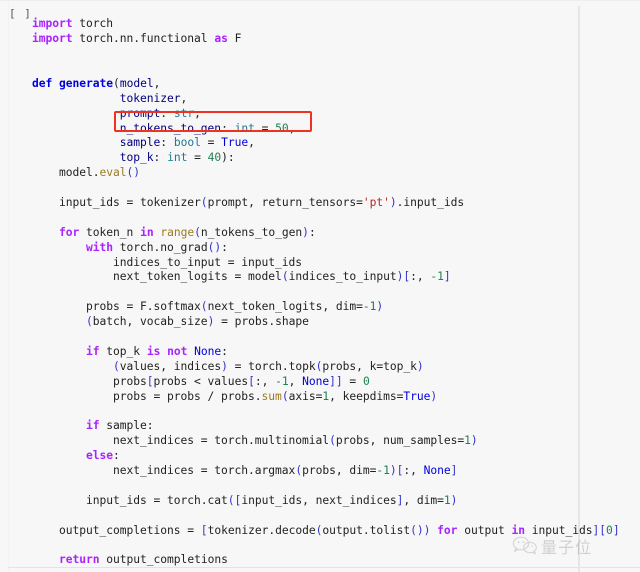 The image size is (640, 572). I want to click on code-line: indices_to_input = input_ids, so click(167, 262).